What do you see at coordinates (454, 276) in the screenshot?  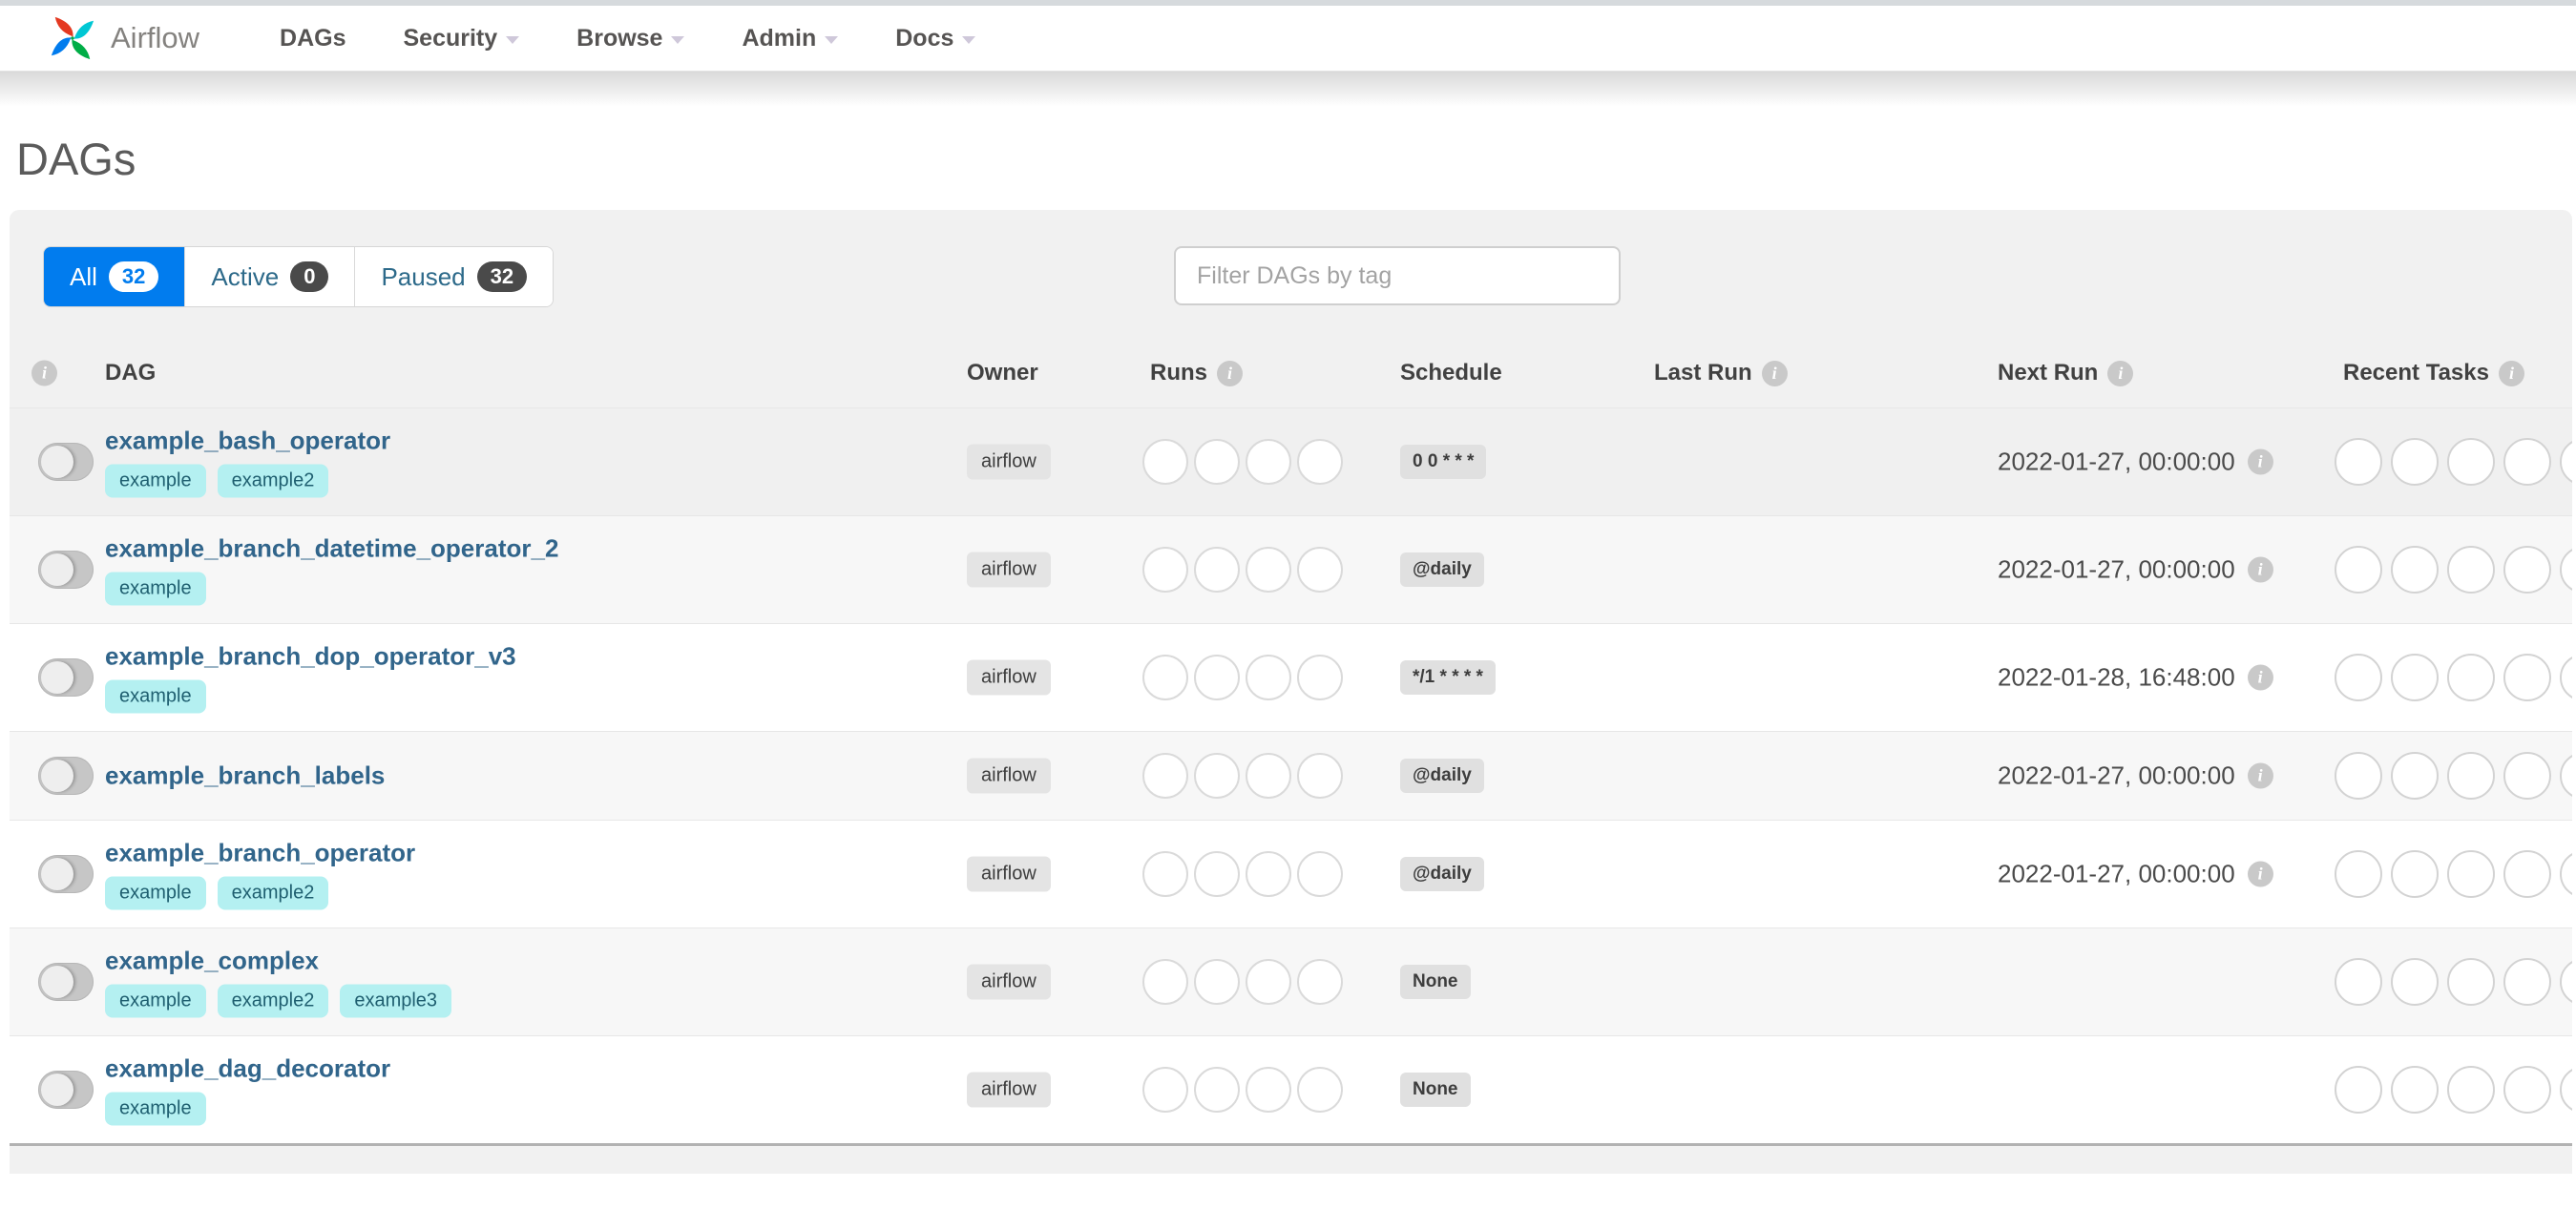 I see `tab-paused: Paused 32` at bounding box center [454, 276].